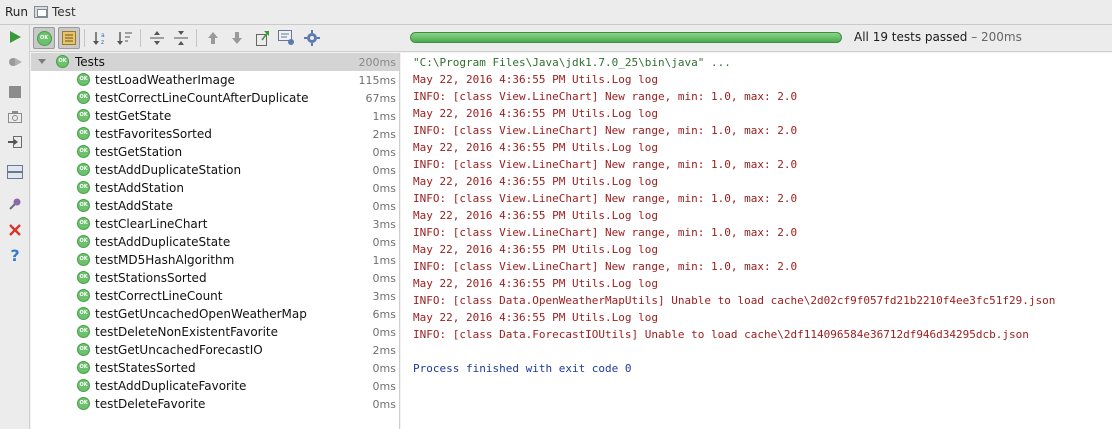  What do you see at coordinates (163, 242) in the screenshot?
I see `test-name: testAddDuplicateState` at bounding box center [163, 242].